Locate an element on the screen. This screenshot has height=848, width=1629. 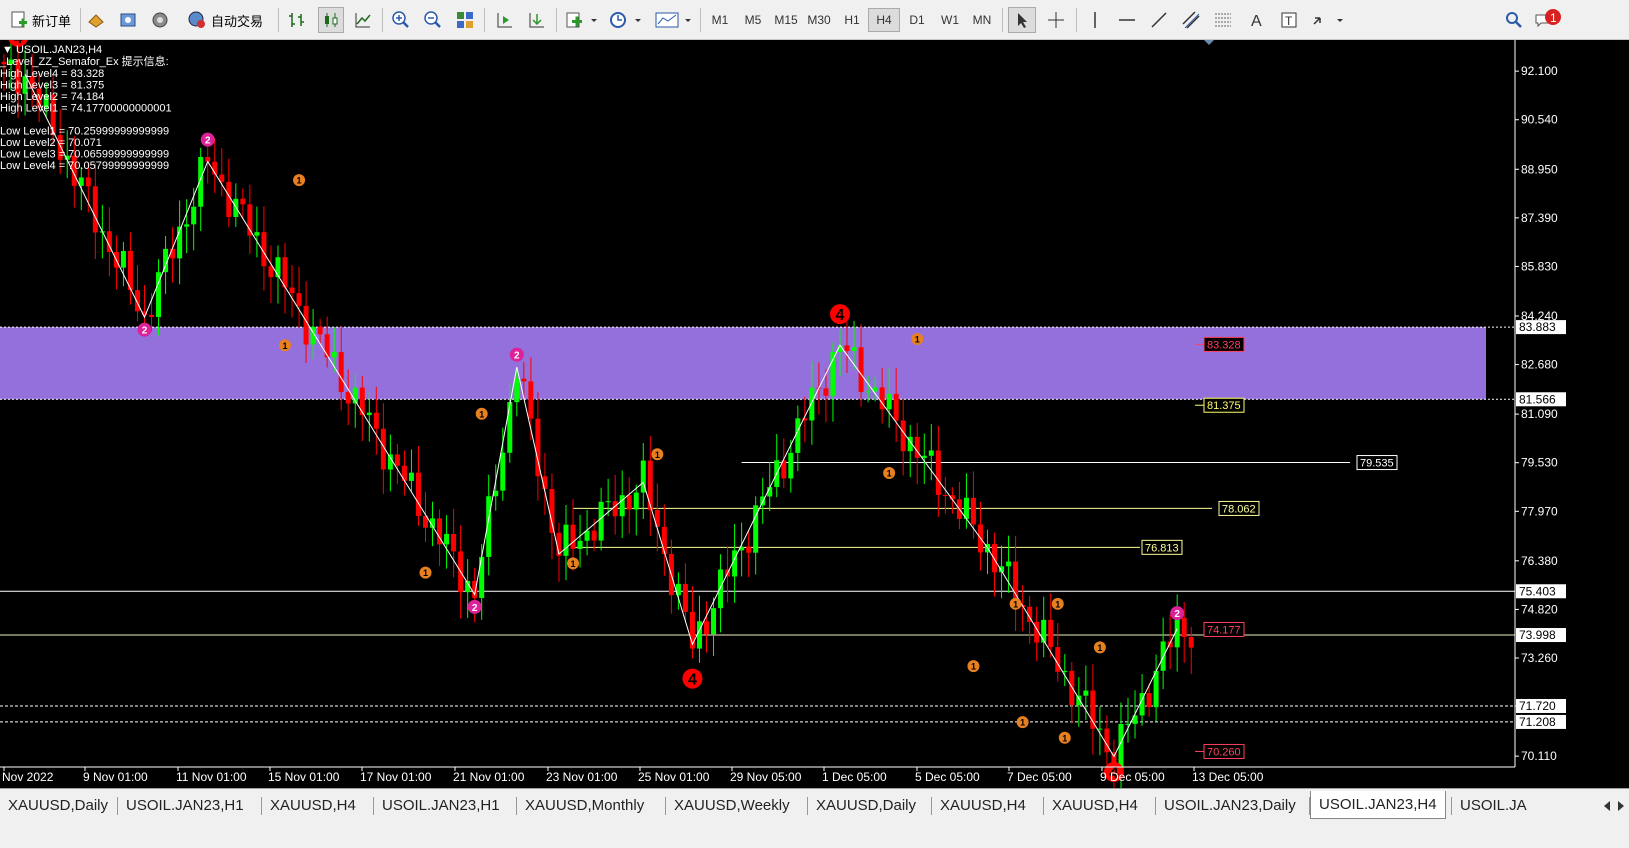
arrows-menu-icon is located at coordinates (1328, 20).